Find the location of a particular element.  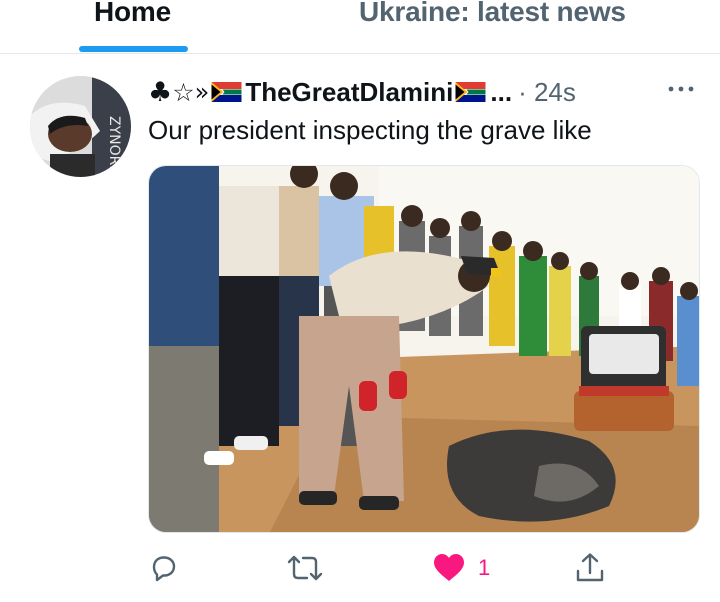

timeline-tabs: Home Ukraine: latest news is located at coordinates (360, 27).